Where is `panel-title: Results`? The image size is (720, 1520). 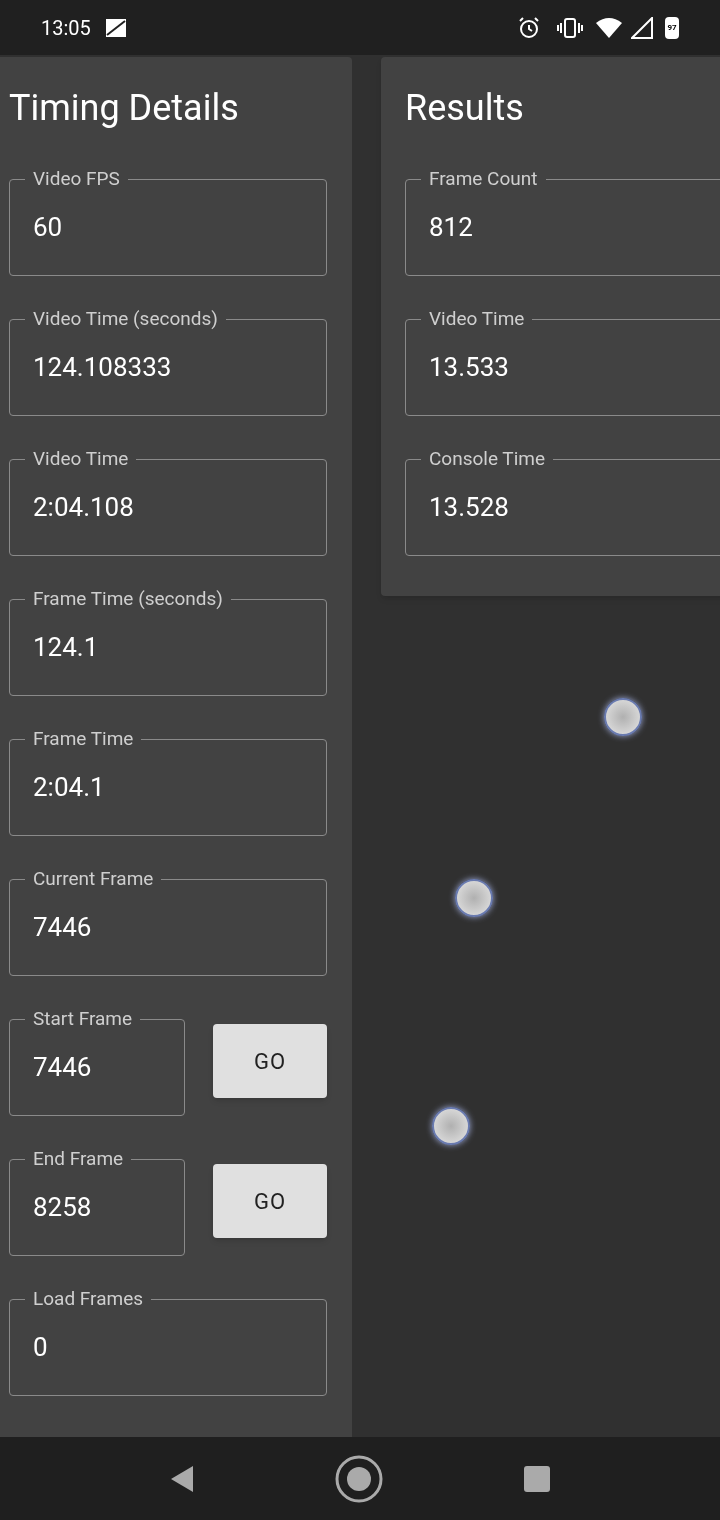 panel-title: Results is located at coordinates (465, 108).